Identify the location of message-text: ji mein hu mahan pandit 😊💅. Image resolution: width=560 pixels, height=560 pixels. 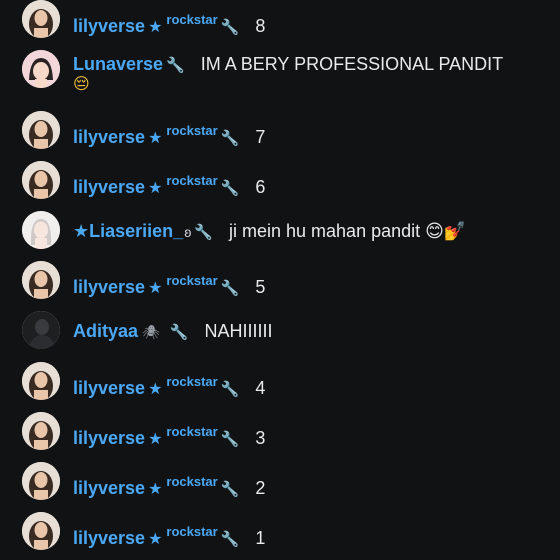
(348, 231).